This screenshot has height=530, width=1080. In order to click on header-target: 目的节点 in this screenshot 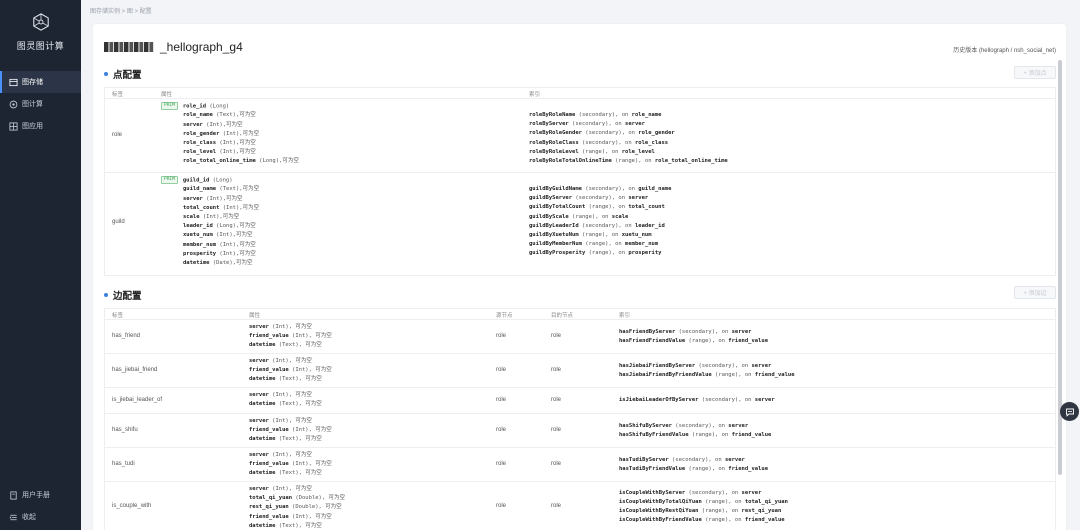, I will do `click(562, 316)`.